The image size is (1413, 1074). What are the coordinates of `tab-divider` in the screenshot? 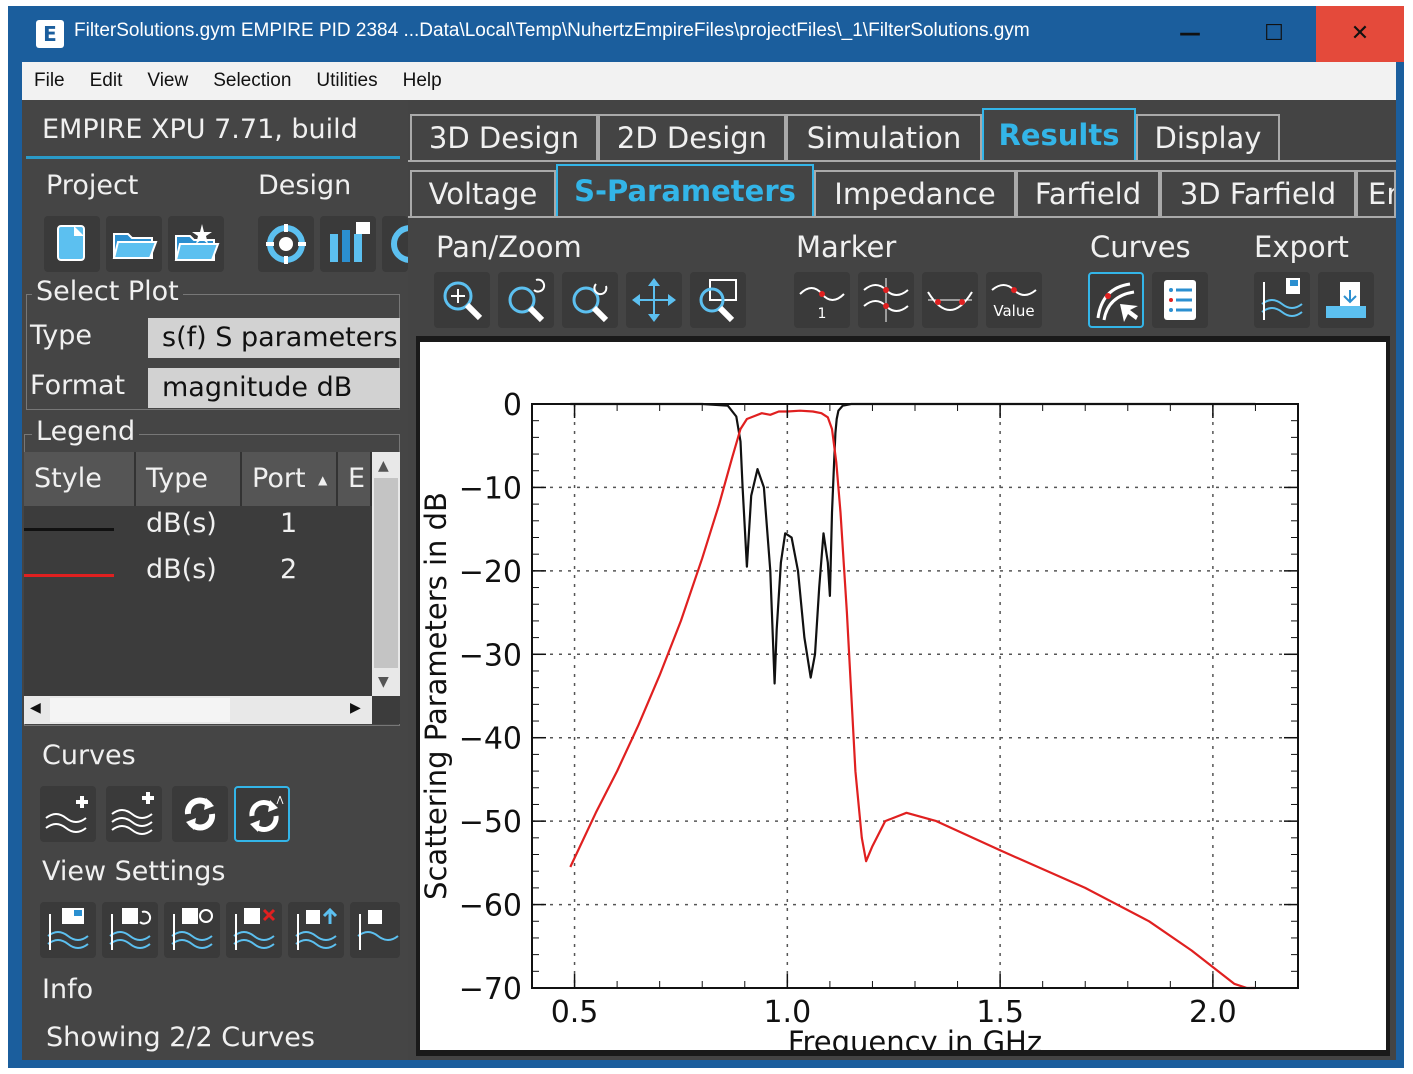 It's located at (902, 161).